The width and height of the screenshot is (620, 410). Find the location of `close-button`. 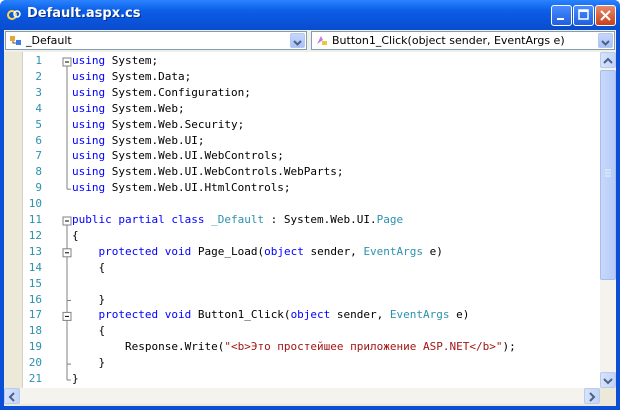

close-button is located at coordinates (605, 15).